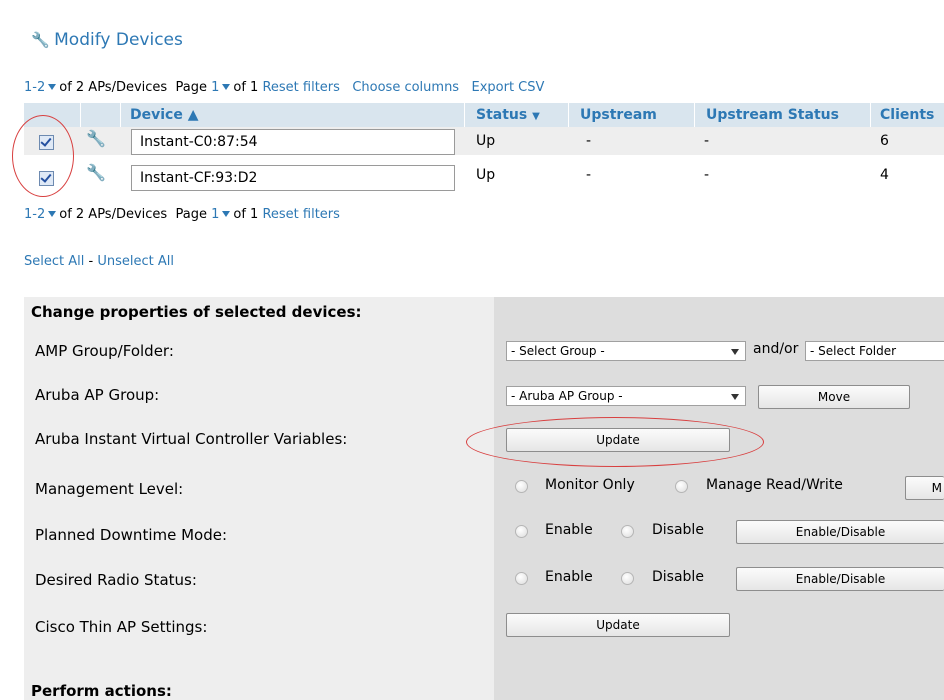  Describe the element at coordinates (508, 115) in the screenshot. I see `column-status: Status ▼` at that location.